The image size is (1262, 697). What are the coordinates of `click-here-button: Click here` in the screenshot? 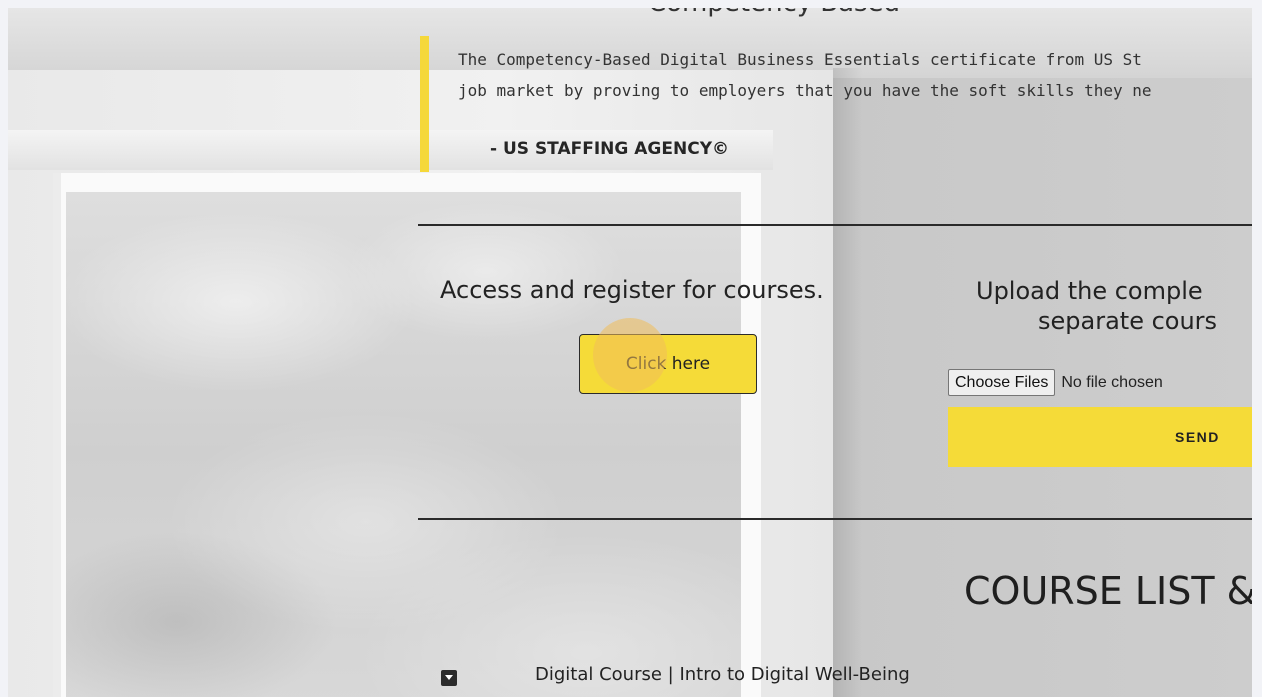 It's located at (668, 364).